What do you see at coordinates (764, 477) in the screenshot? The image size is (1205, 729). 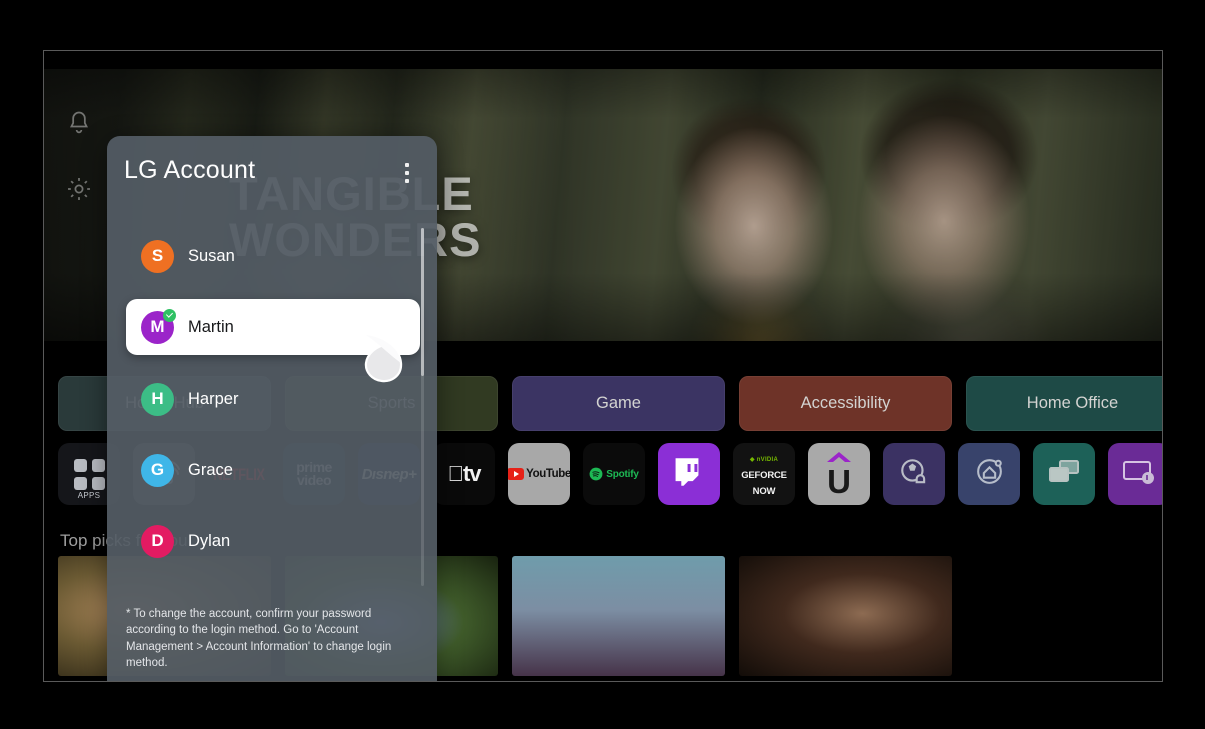 I see `geforce-now-icon: ◆ nVIDIA GEFORCE NOW` at bounding box center [764, 477].